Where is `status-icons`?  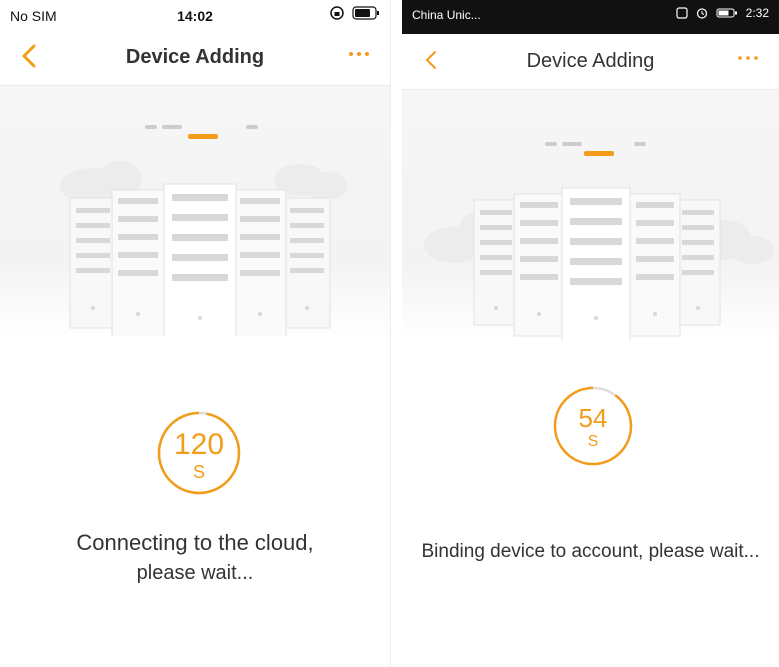 status-icons is located at coordinates (355, 13).